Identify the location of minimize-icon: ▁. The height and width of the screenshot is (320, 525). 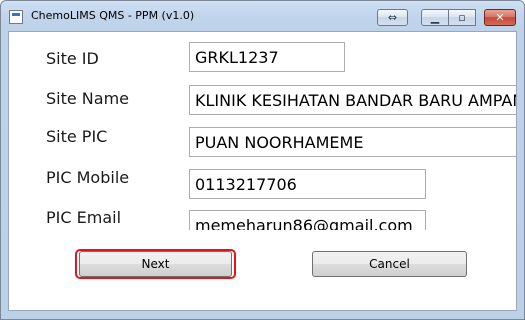
(435, 17).